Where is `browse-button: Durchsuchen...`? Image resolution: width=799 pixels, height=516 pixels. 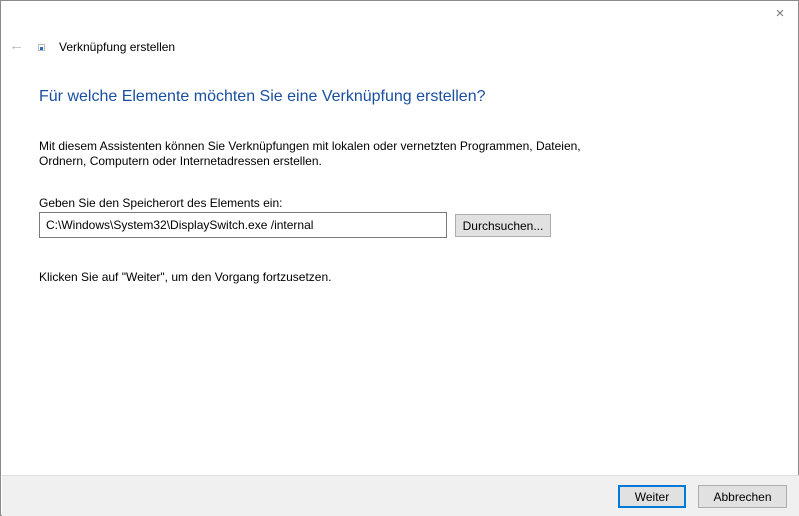 browse-button: Durchsuchen... is located at coordinates (503, 225).